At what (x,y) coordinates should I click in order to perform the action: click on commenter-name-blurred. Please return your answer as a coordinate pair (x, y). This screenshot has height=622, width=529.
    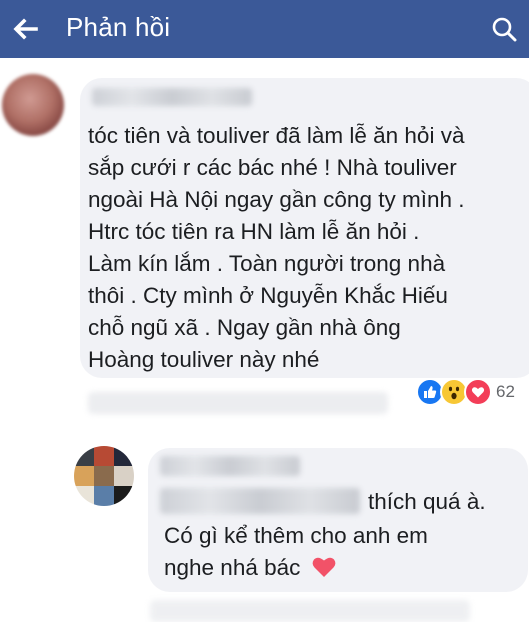
    Looking at the image, I should click on (172, 97).